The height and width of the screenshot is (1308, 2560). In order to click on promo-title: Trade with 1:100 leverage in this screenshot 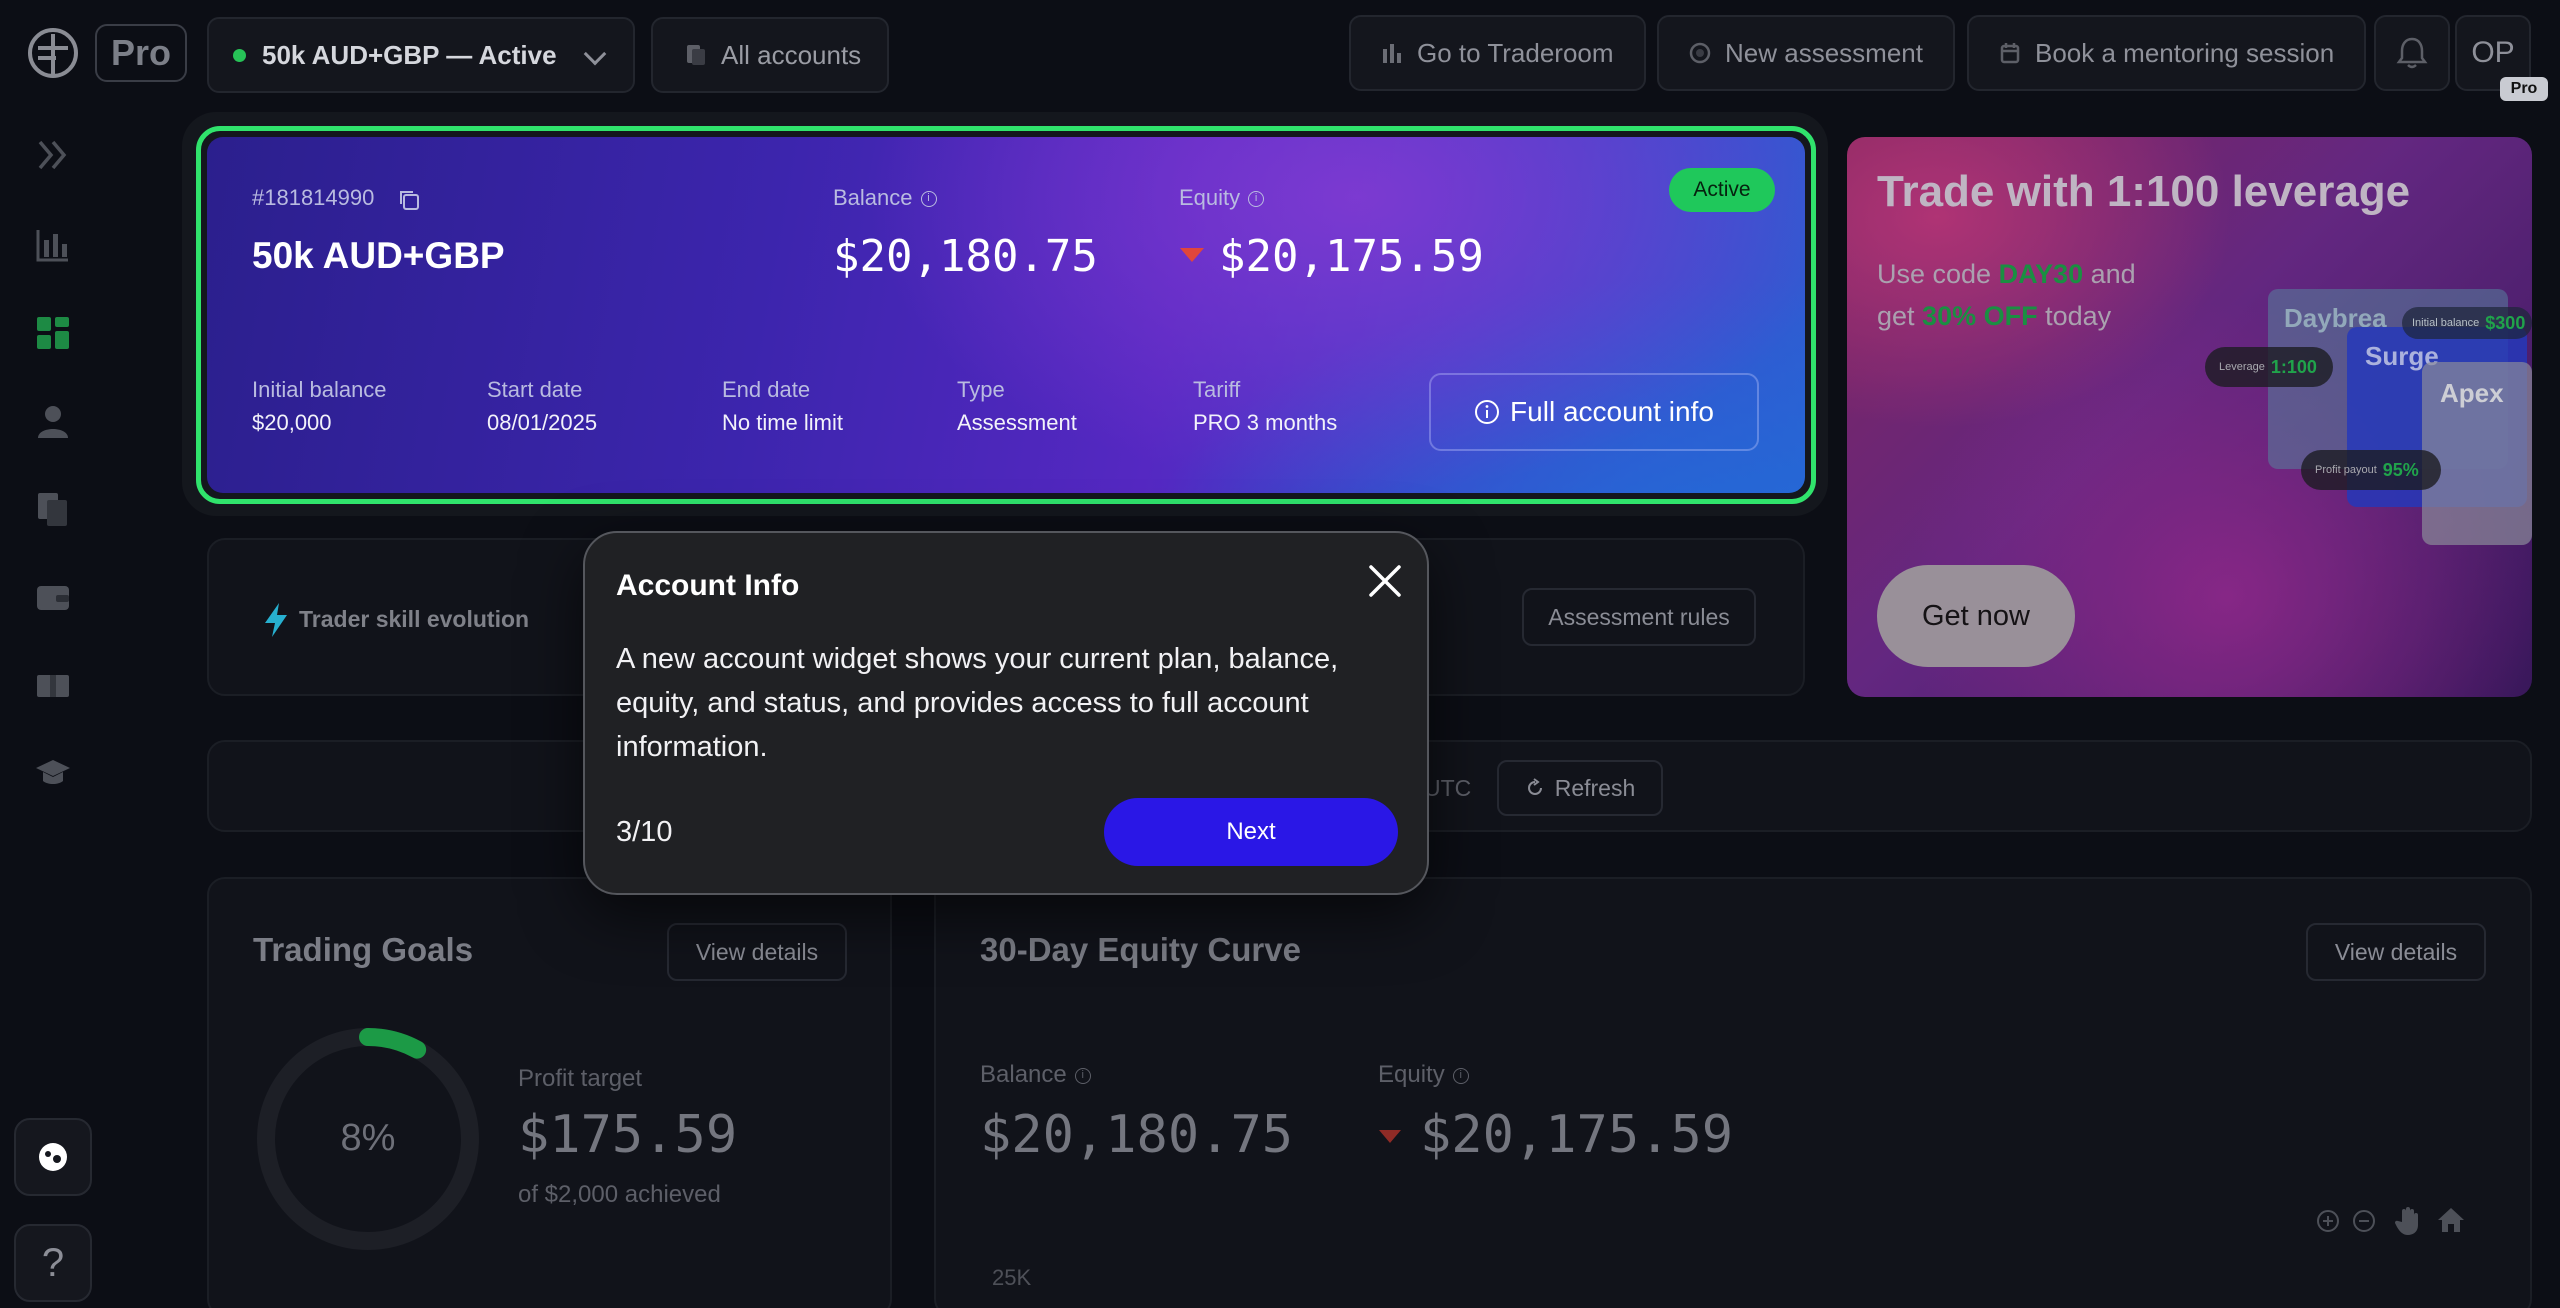, I will do `click(2144, 191)`.